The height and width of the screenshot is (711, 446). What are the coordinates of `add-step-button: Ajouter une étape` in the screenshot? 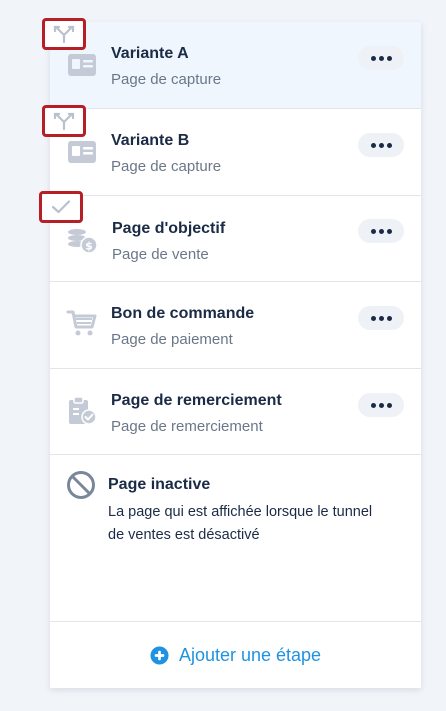 It's located at (235, 654).